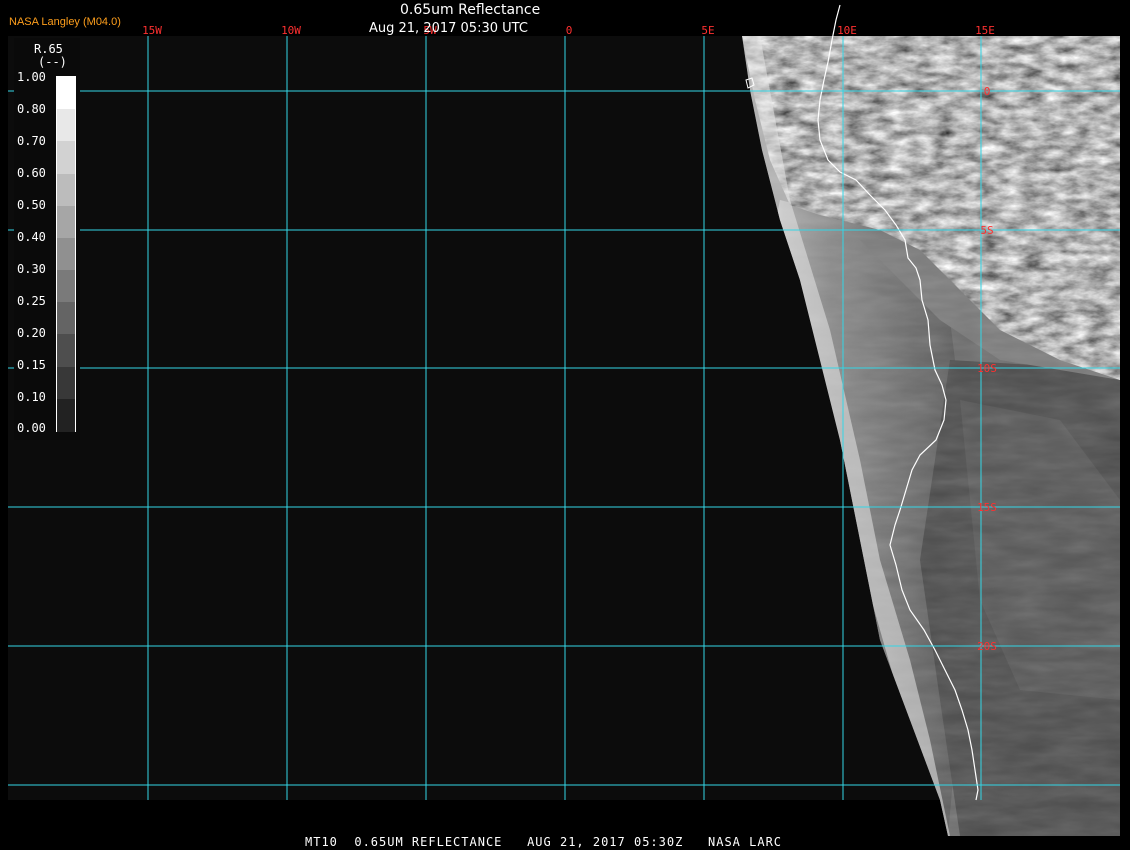 The height and width of the screenshot is (850, 1130). What do you see at coordinates (31, 77) in the screenshot?
I see `colorbar-tick-label: 1.00` at bounding box center [31, 77].